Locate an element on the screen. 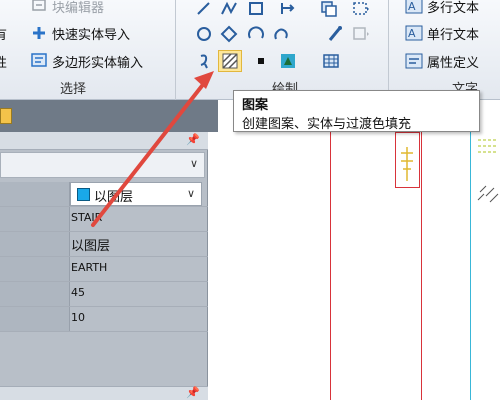  property-row: 10 is located at coordinates (104, 319).